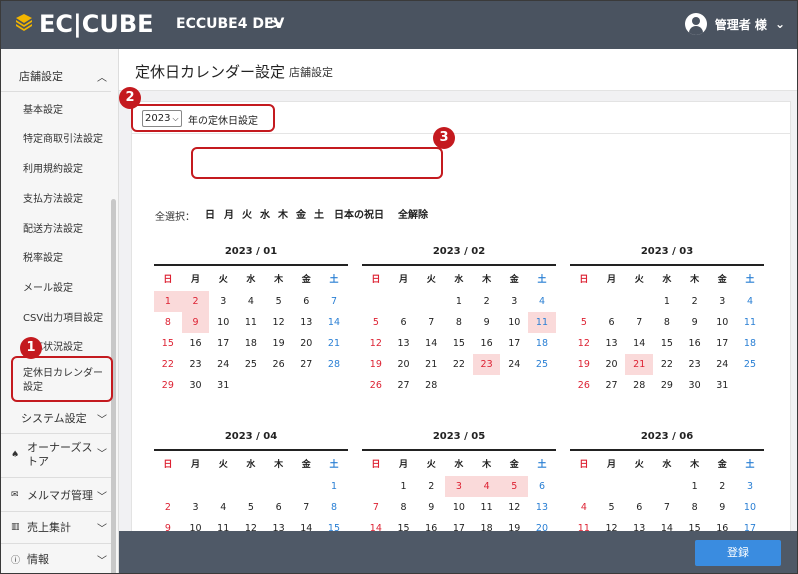 The height and width of the screenshot is (574, 798). What do you see at coordinates (60, 495) in the screenshot?
I see `sidebar-section-mail-magazine: ✉ メルマガ管理 ﹀` at bounding box center [60, 495].